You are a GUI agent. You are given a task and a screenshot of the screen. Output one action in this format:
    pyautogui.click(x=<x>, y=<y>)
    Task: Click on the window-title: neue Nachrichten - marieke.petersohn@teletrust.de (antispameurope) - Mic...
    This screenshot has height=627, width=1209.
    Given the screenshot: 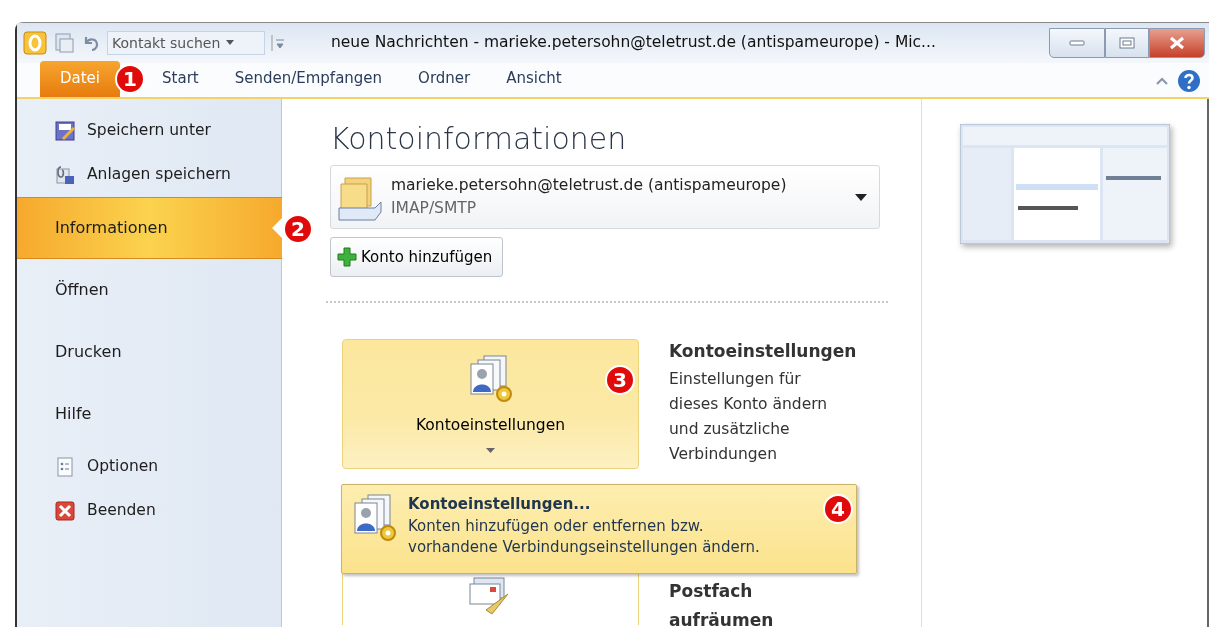 What is the action you would take?
    pyautogui.click(x=633, y=43)
    